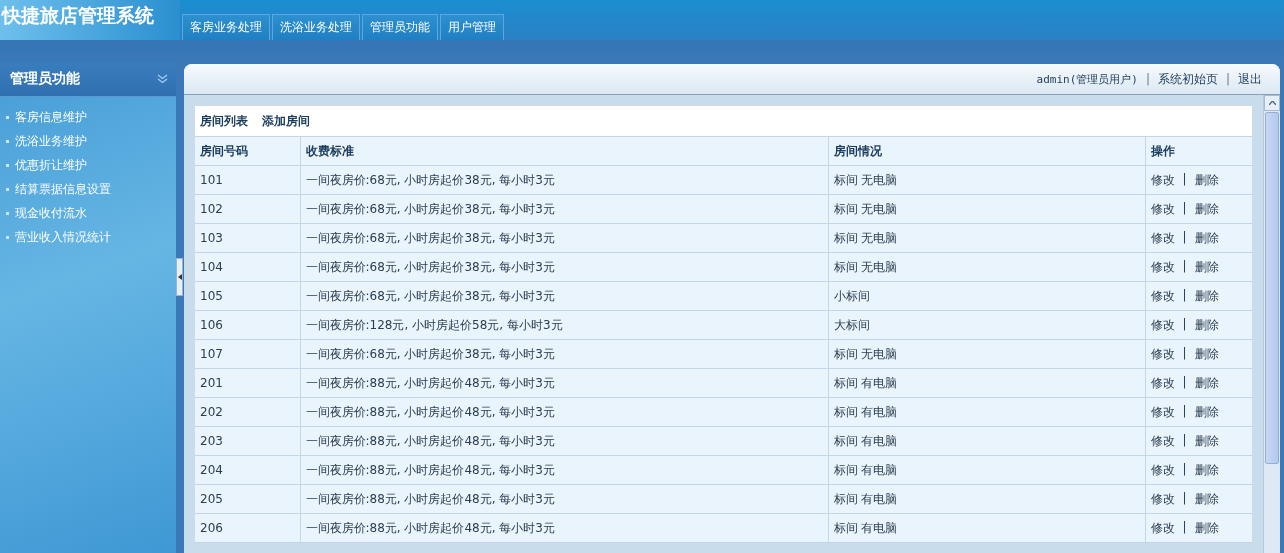 This screenshot has width=1284, height=553. Describe the element at coordinates (224, 121) in the screenshot. I see `sub-tab: 房间列表` at that location.